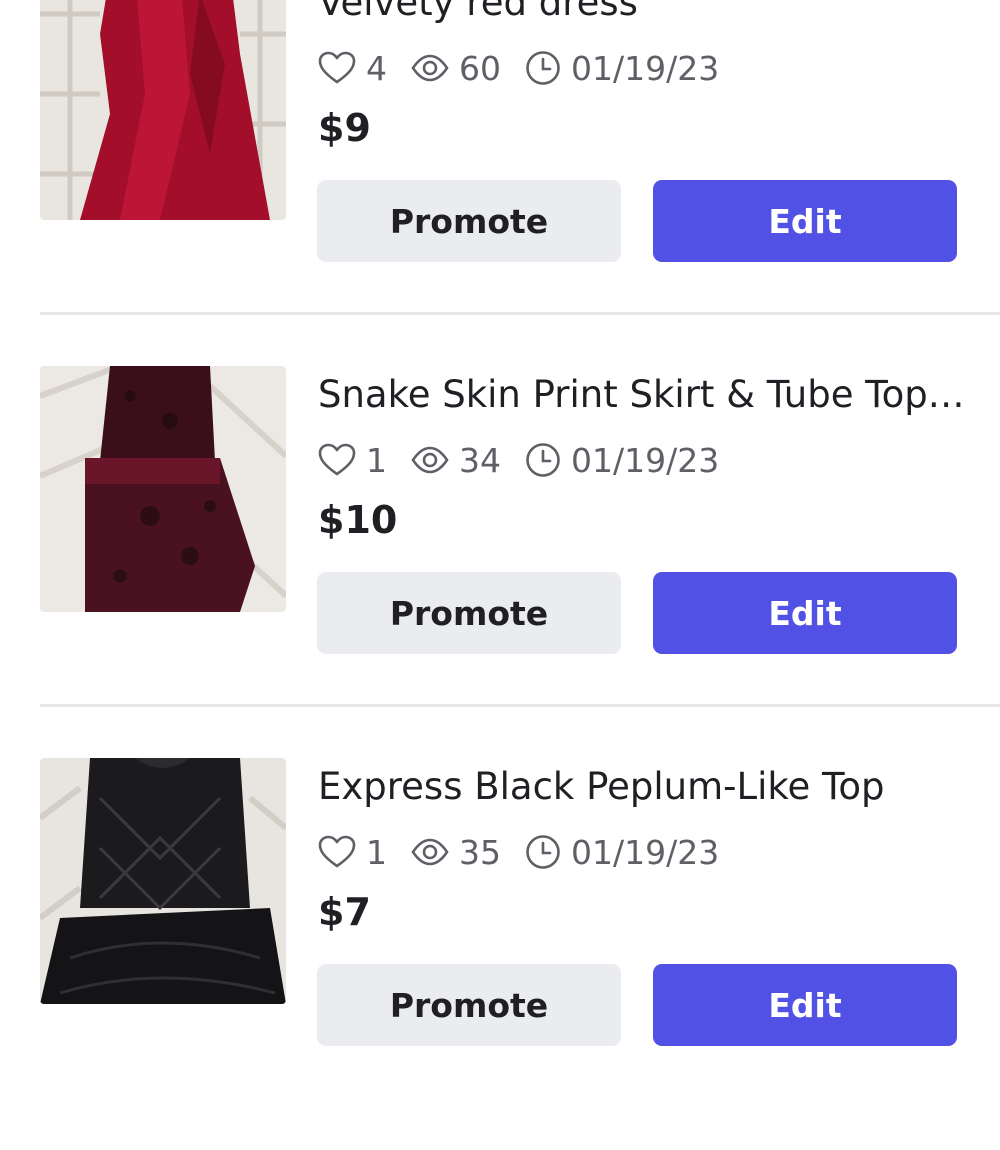 The height and width of the screenshot is (1150, 1000). Describe the element at coordinates (480, 68) in the screenshot. I see `views-count: 60` at that location.